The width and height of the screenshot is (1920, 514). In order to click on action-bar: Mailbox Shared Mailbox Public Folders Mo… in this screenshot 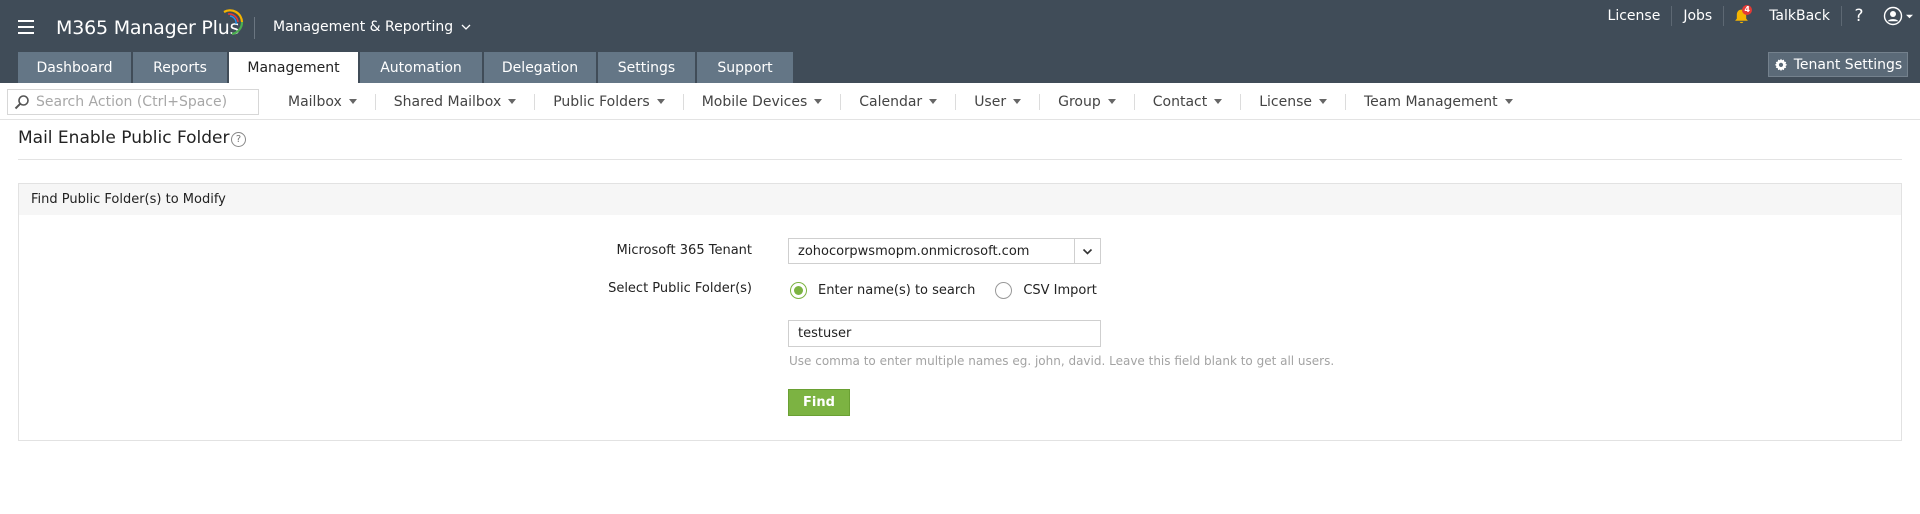, I will do `click(960, 101)`.